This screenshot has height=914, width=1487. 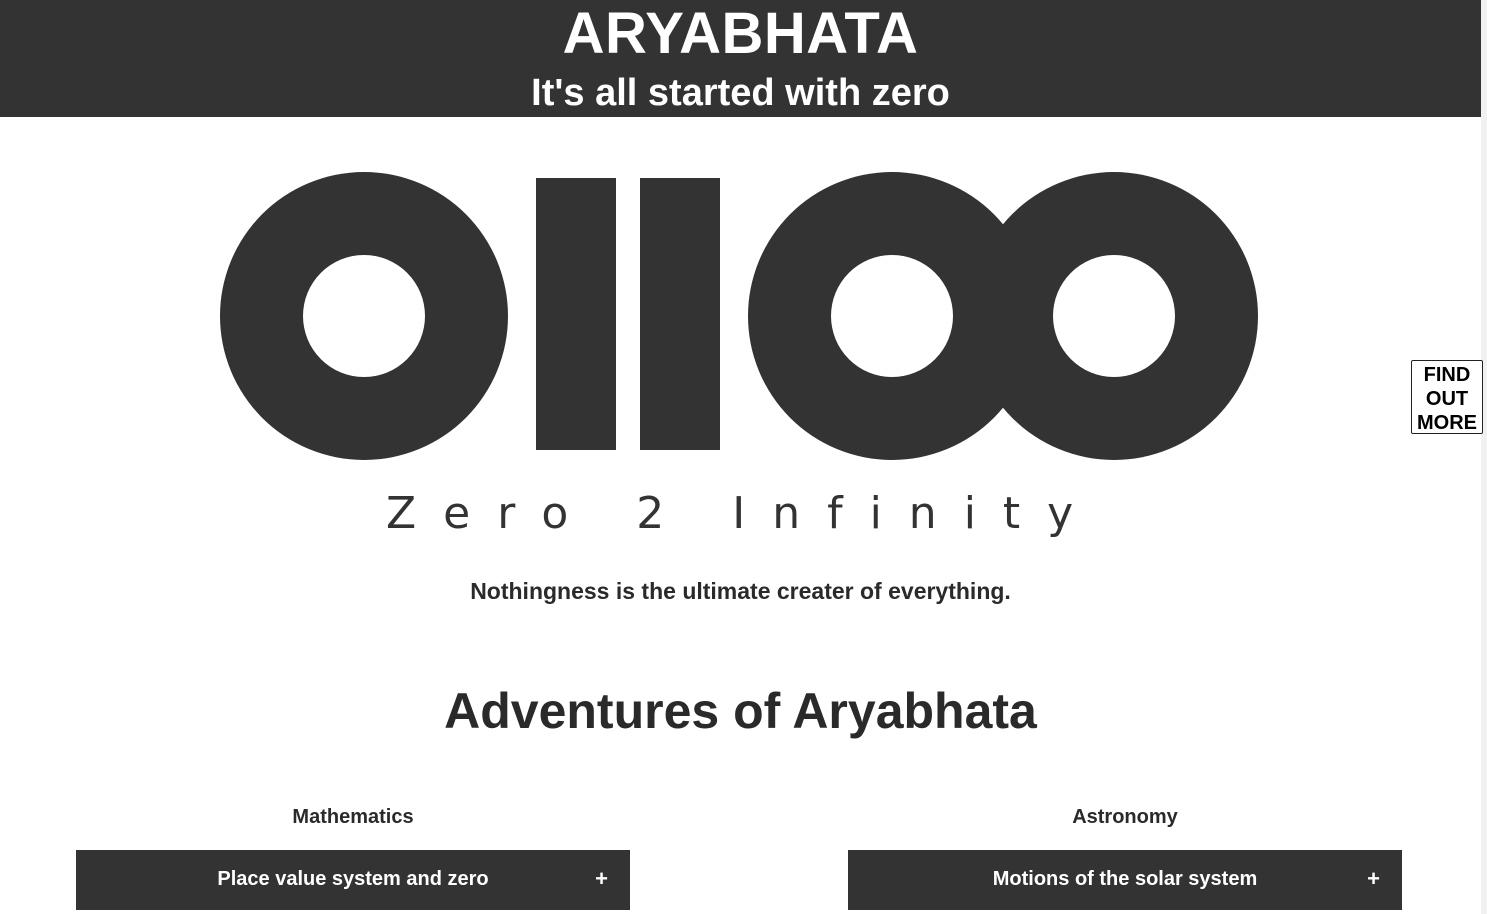 What do you see at coordinates (1447, 423) in the screenshot?
I see `find-more-line-3: MORE` at bounding box center [1447, 423].